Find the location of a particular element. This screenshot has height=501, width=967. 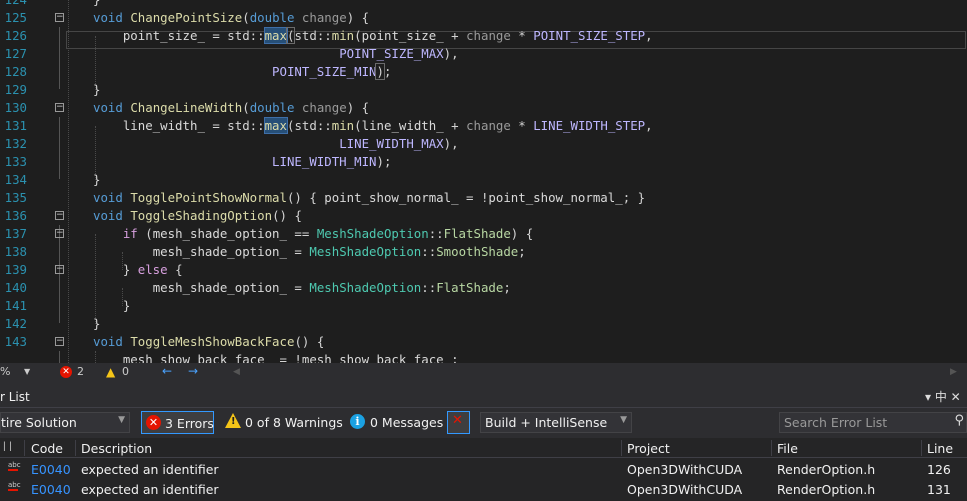

info-icon: i is located at coordinates (357, 421).